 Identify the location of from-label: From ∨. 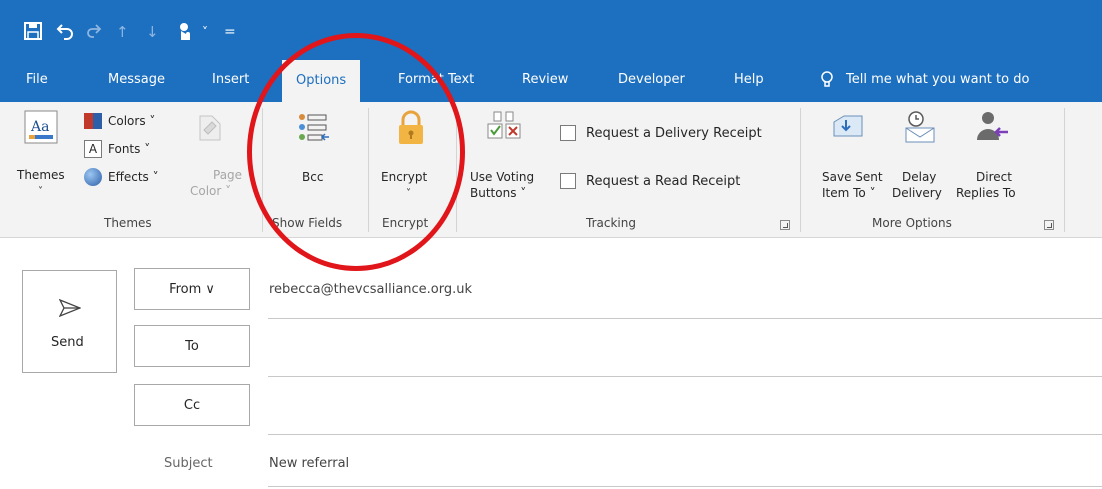
(192, 289).